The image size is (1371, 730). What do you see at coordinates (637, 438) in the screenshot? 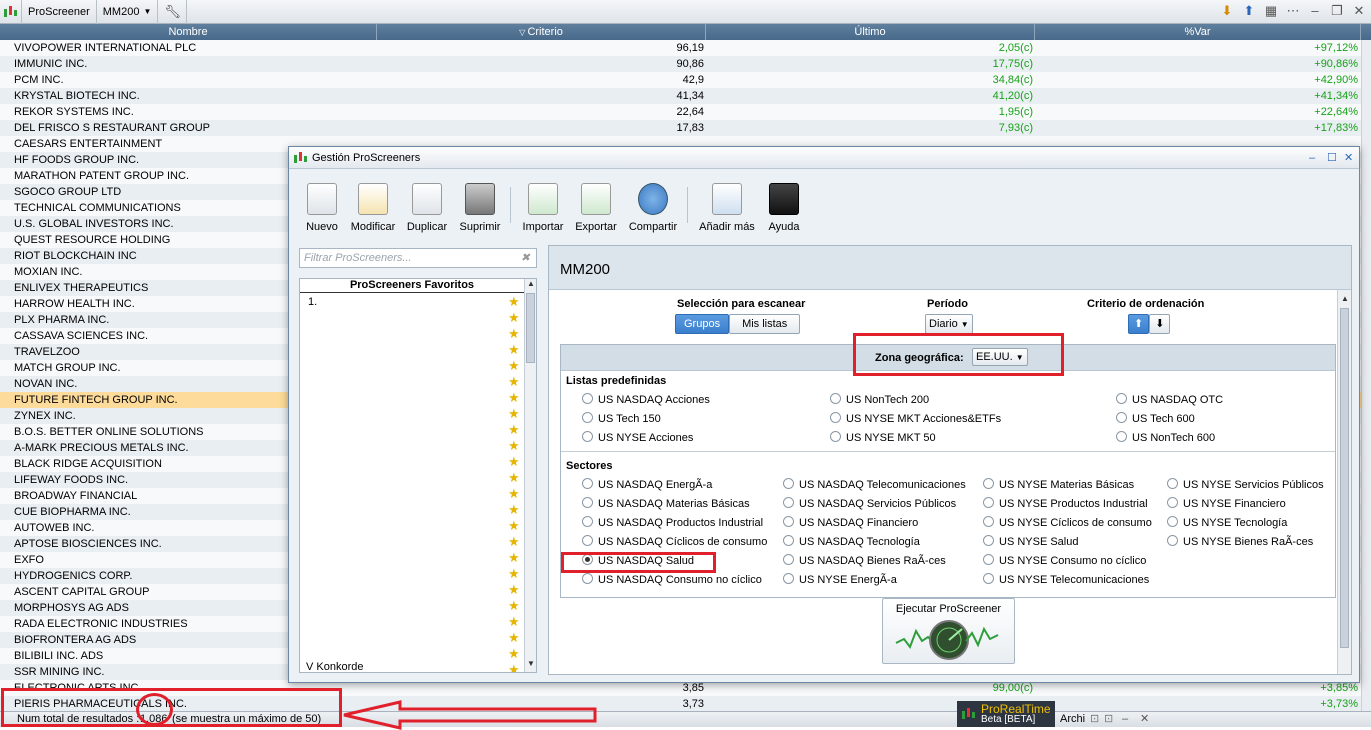
I see `predefined-list-option: US NYSE Acciones` at bounding box center [637, 438].